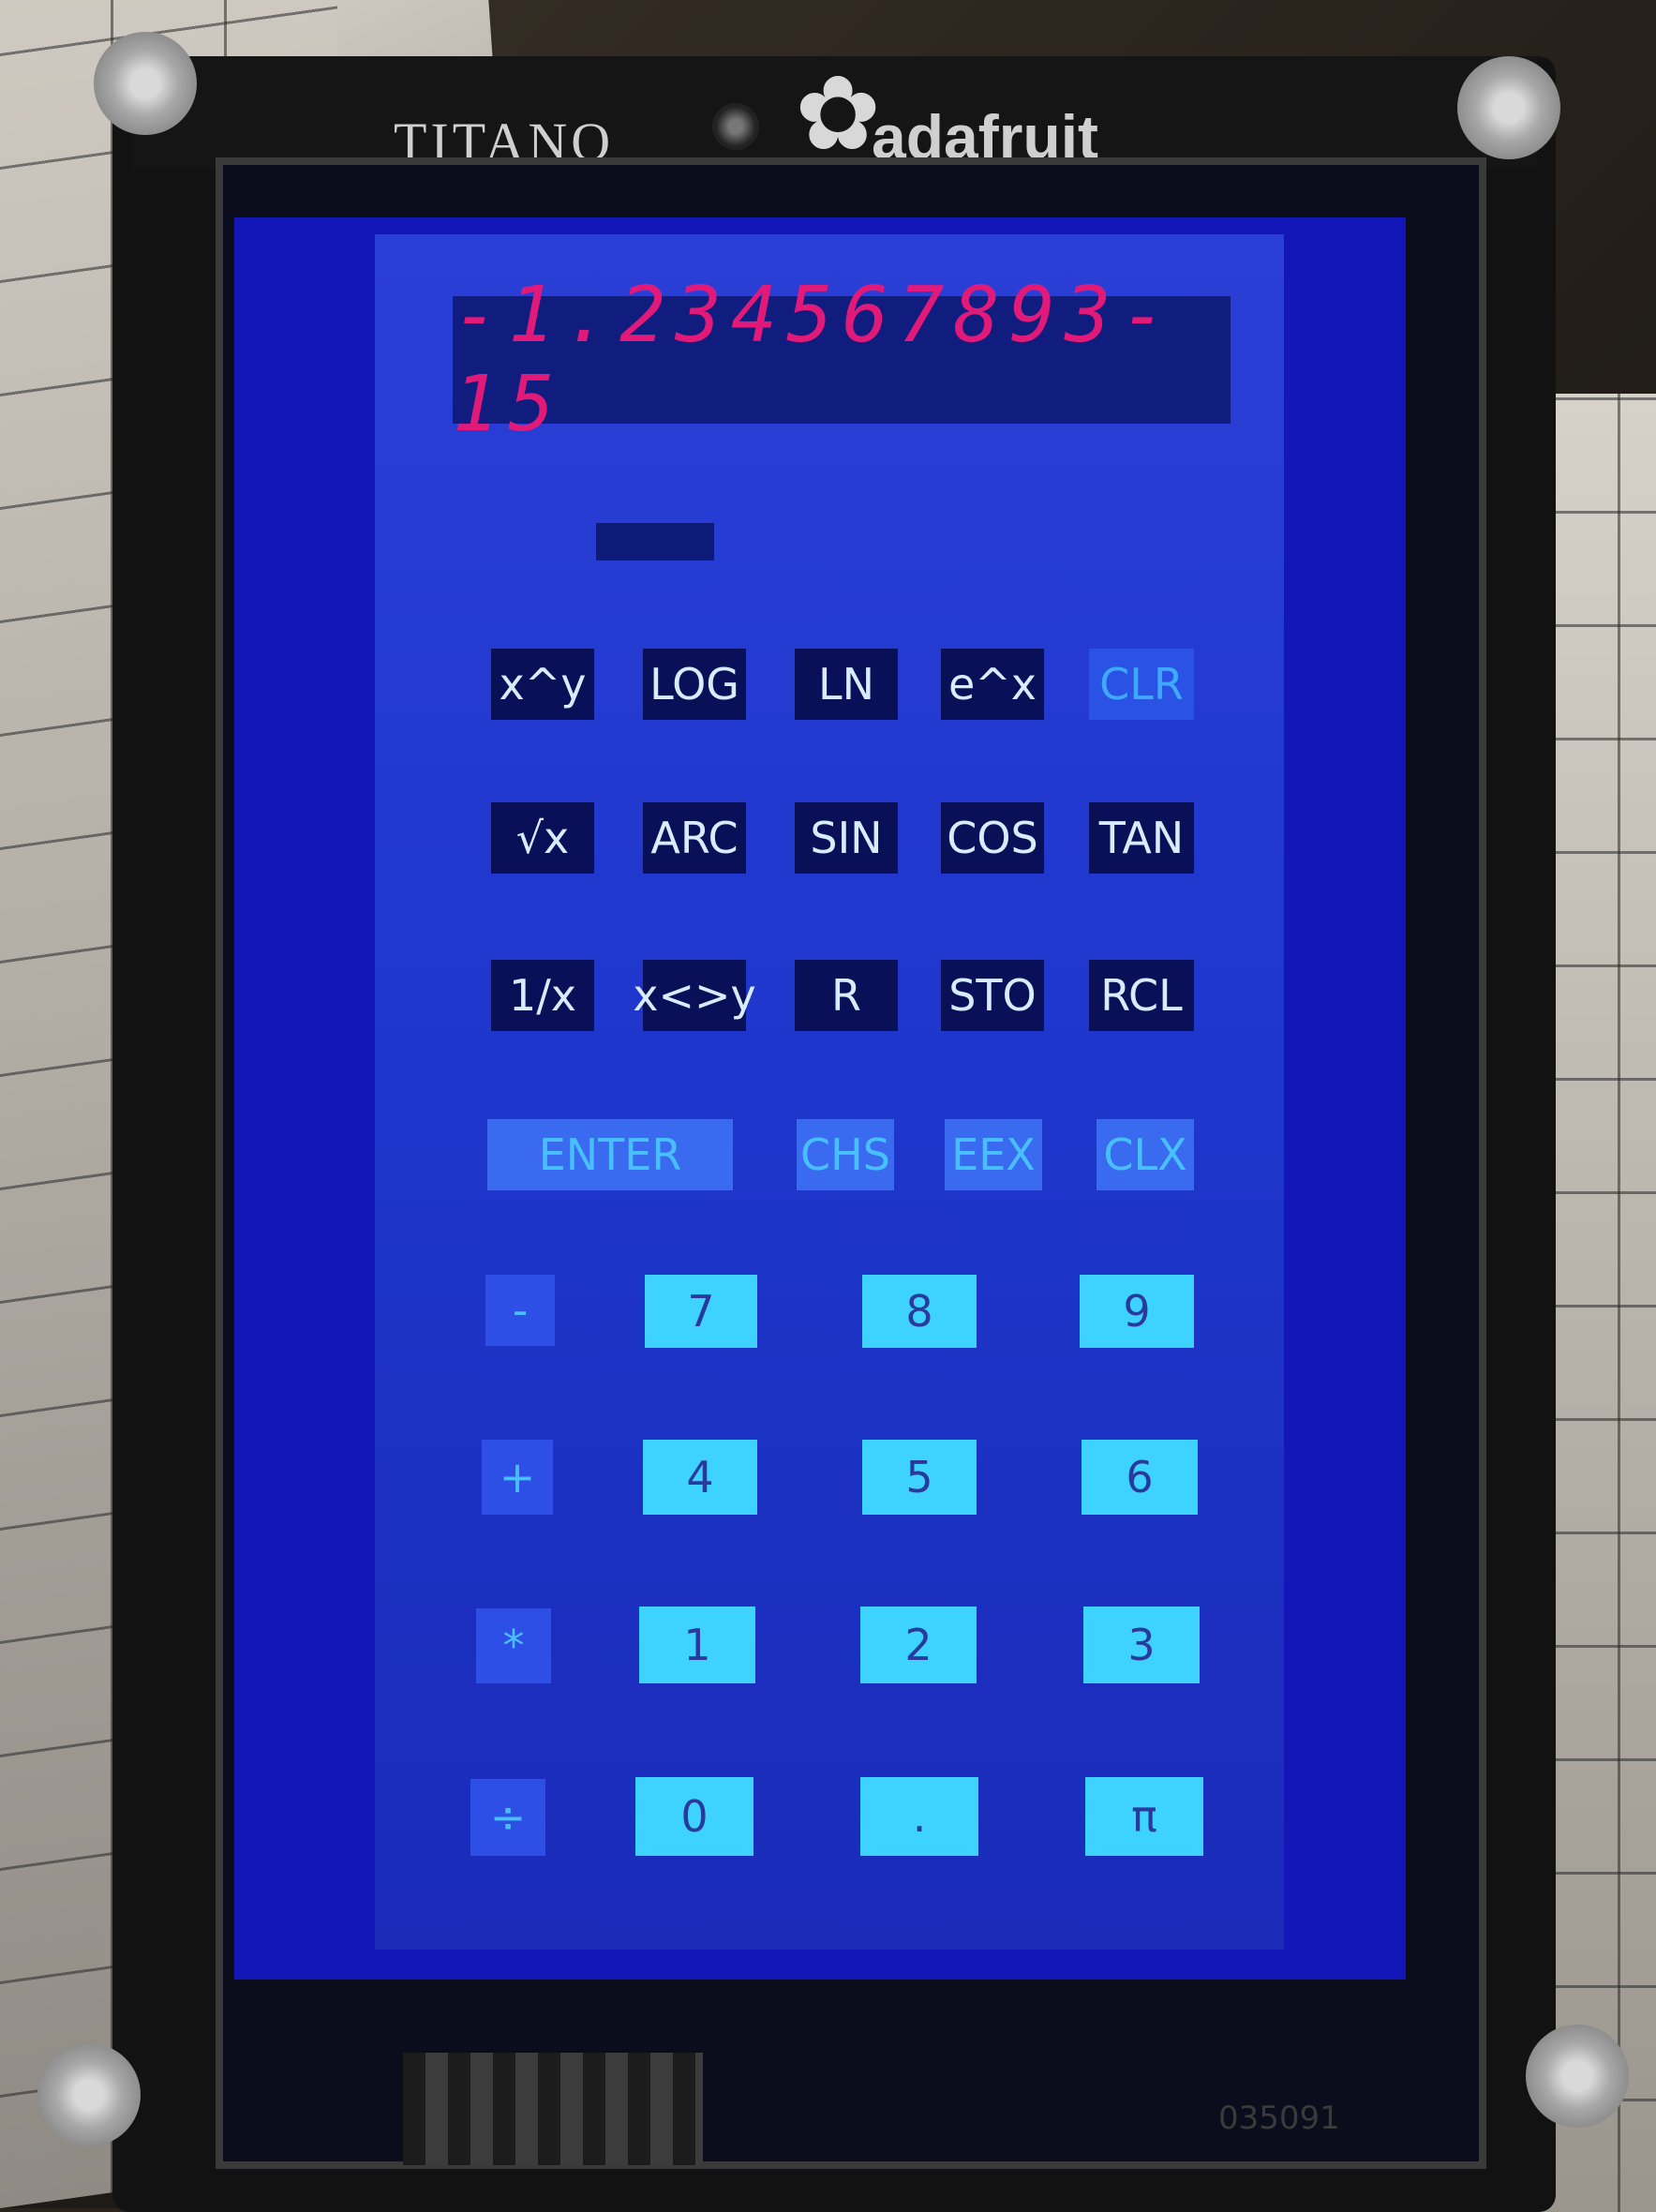 The width and height of the screenshot is (1656, 2212). What do you see at coordinates (507, 1817) in the screenshot?
I see `key-divide: ÷` at bounding box center [507, 1817].